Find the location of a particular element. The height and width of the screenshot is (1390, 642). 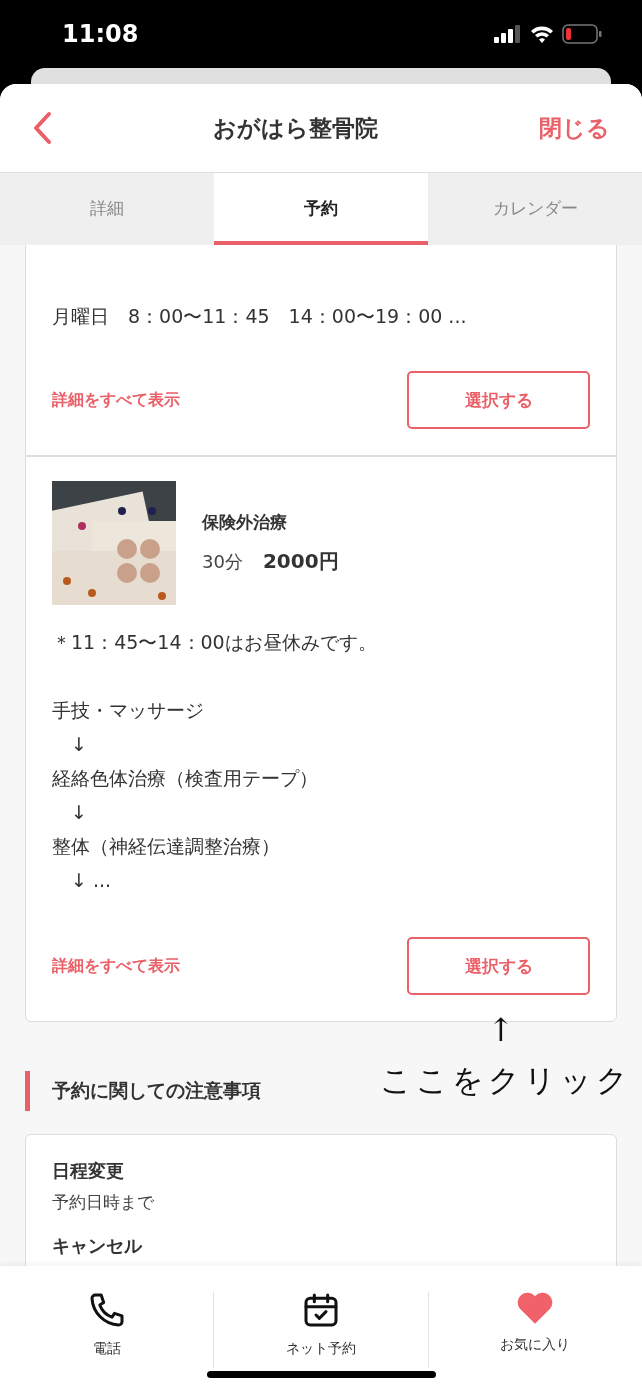

price-text: 2000円 is located at coordinates (300, 561).